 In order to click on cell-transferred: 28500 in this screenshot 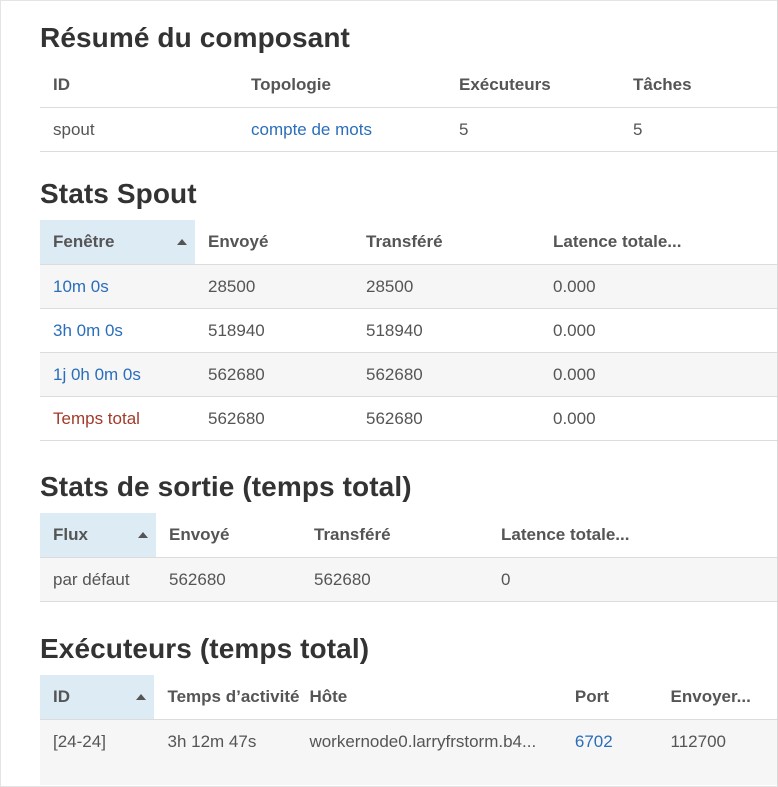, I will do `click(446, 286)`.